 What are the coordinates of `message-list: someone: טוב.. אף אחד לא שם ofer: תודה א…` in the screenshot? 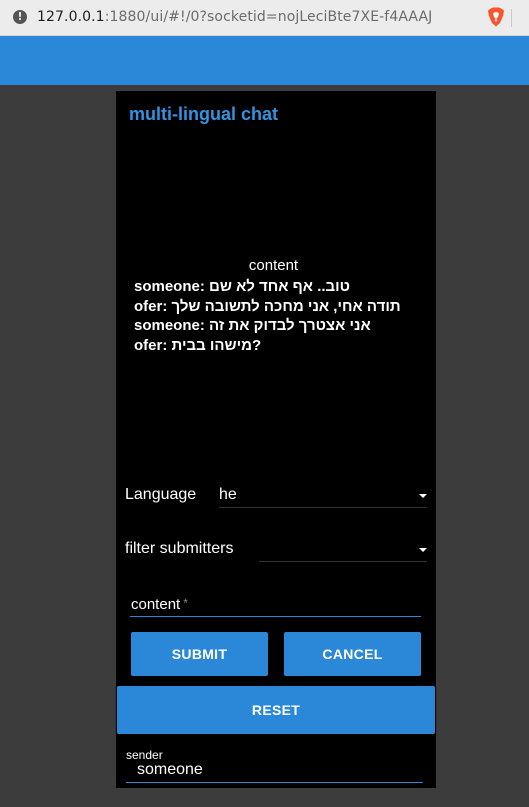 It's located at (279, 317).